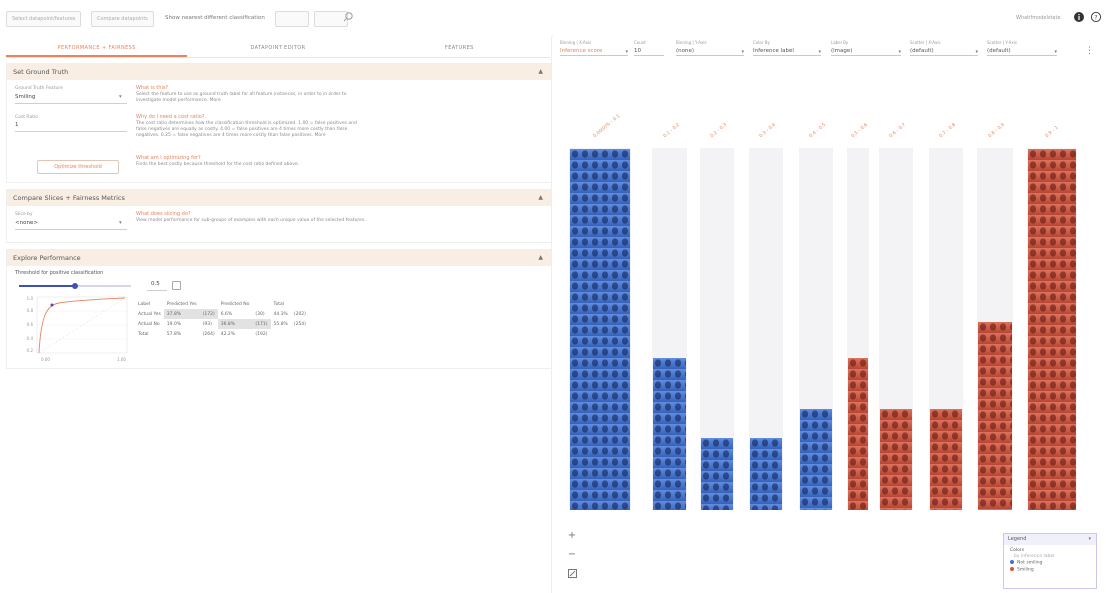  I want to click on threshold-point, so click(52, 305).